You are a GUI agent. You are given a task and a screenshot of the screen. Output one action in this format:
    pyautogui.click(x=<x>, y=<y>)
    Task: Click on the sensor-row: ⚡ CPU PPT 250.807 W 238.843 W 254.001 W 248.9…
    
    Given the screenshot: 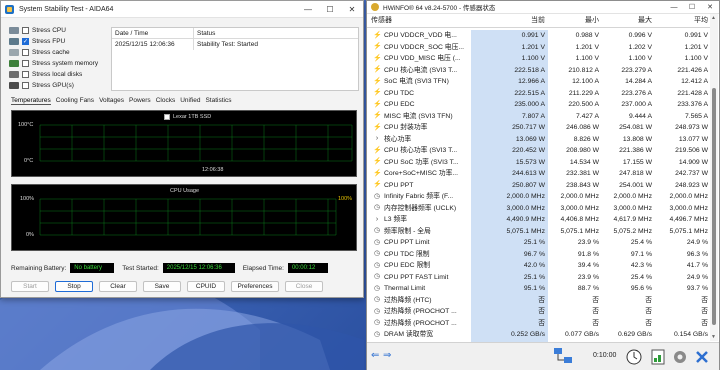 What is the action you would take?
    pyautogui.click(x=539, y=185)
    